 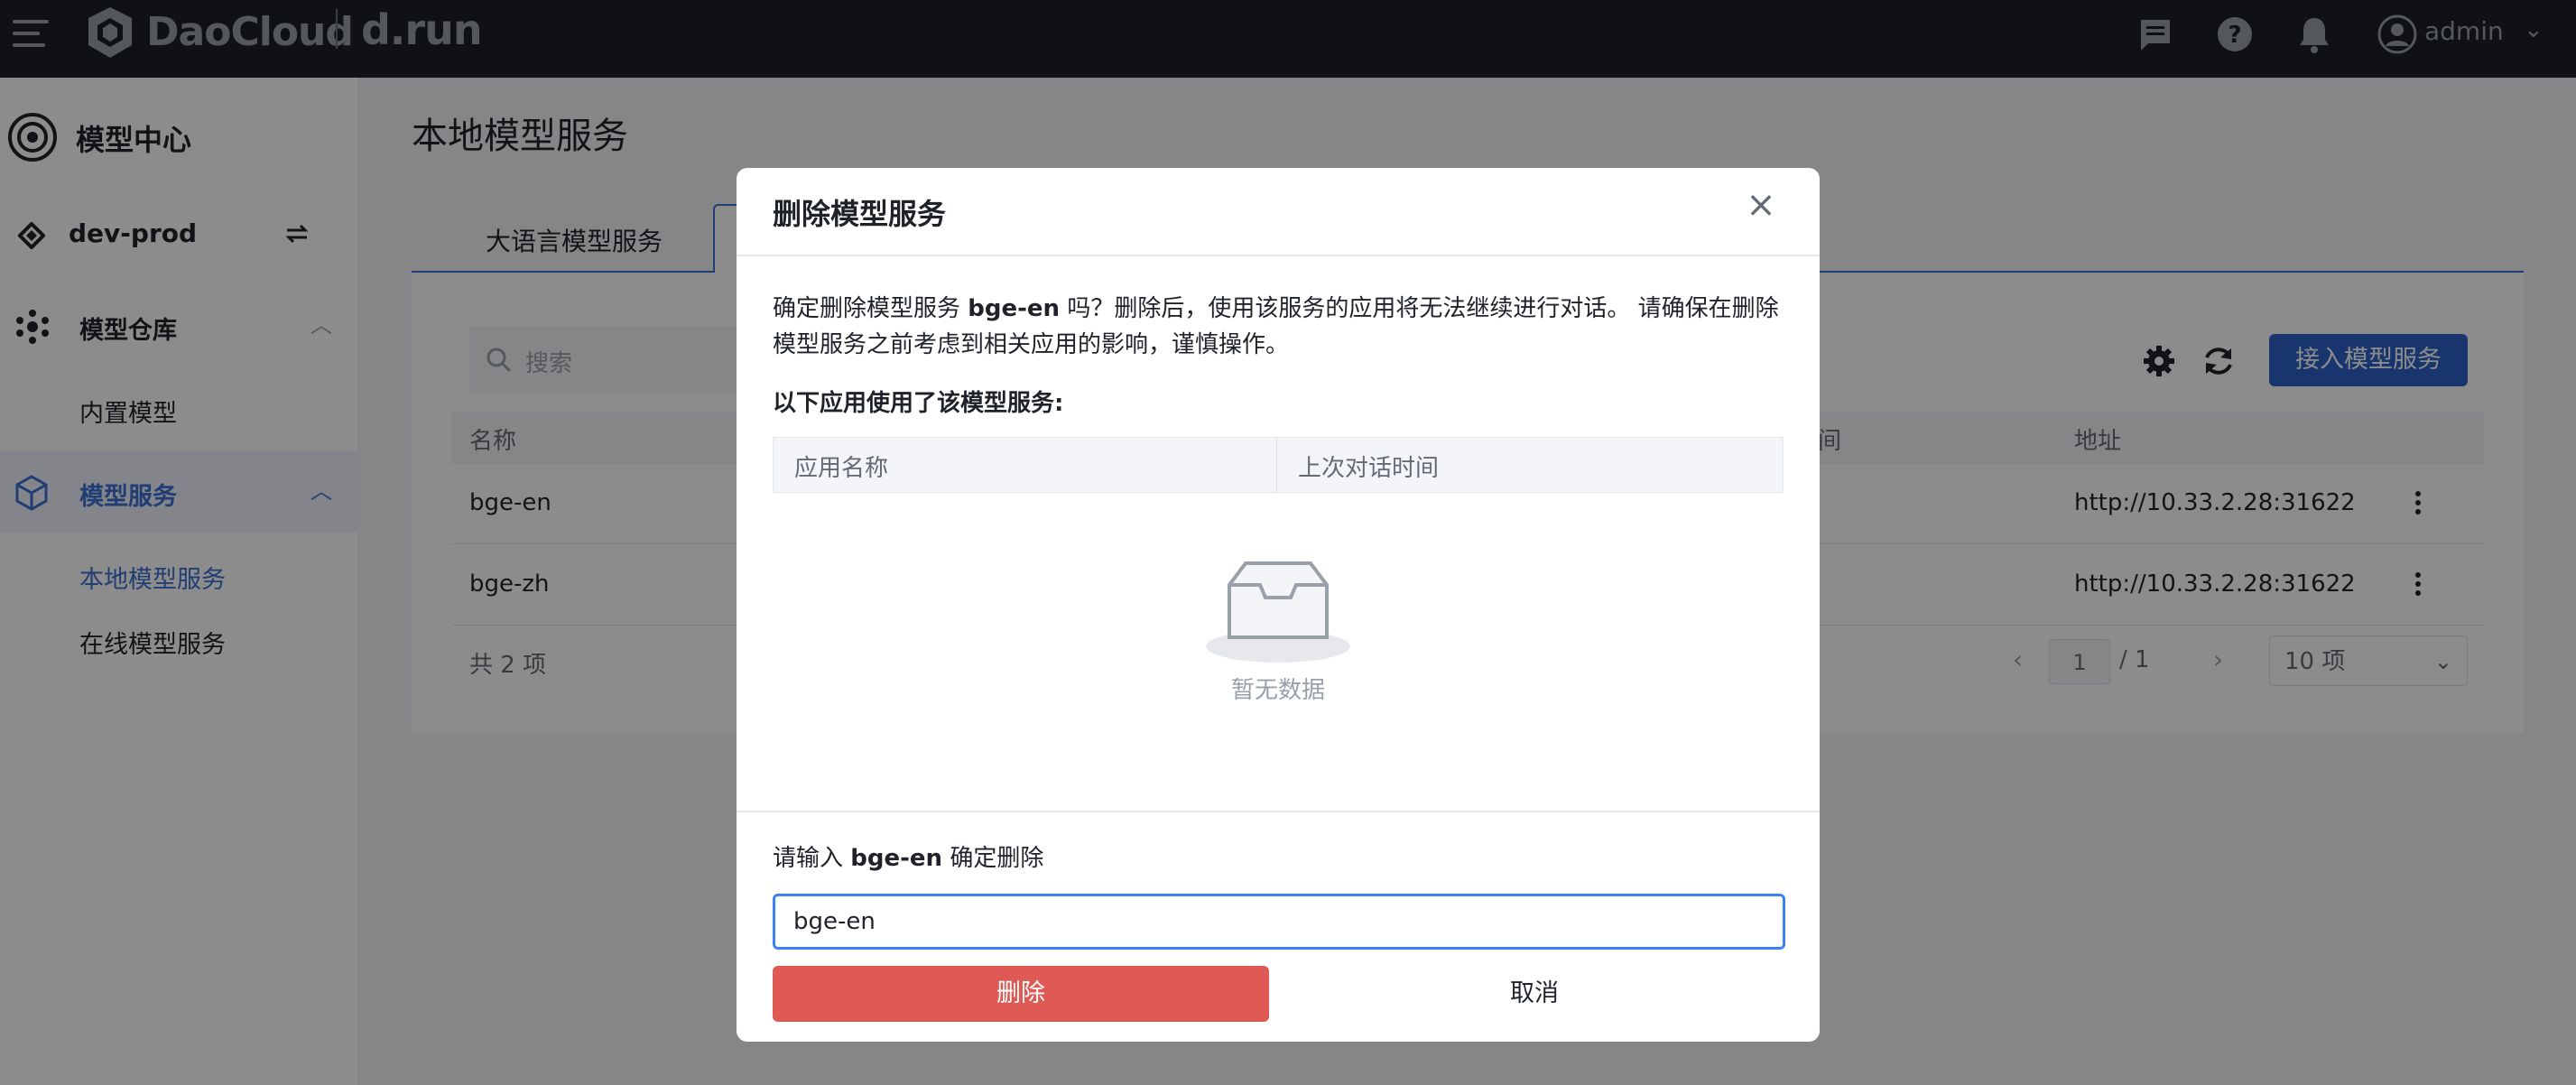 I want to click on empty-text: 暂无数据, so click(x=1277, y=690).